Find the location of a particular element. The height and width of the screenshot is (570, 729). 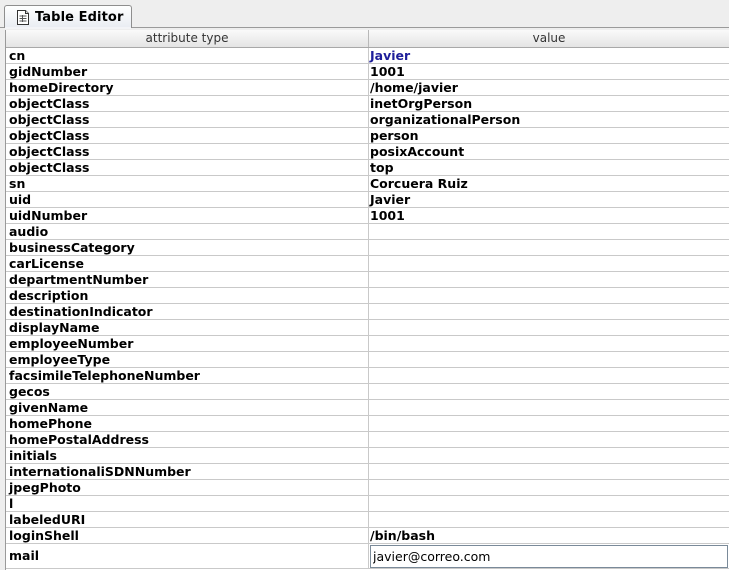

table-row: cn Javier is located at coordinates (367, 56).